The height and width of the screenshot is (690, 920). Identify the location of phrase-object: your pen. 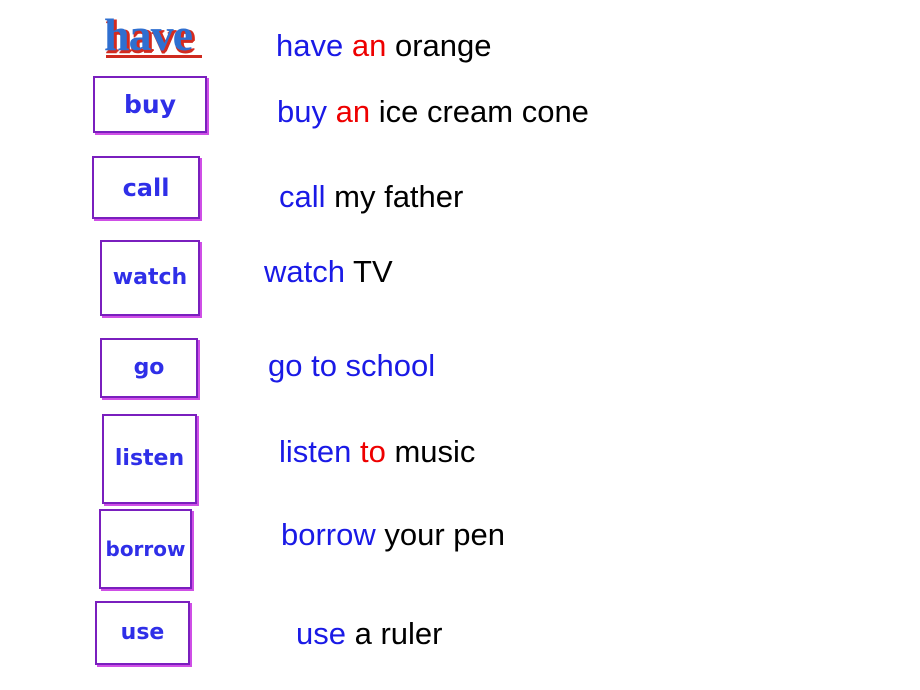
(445, 534).